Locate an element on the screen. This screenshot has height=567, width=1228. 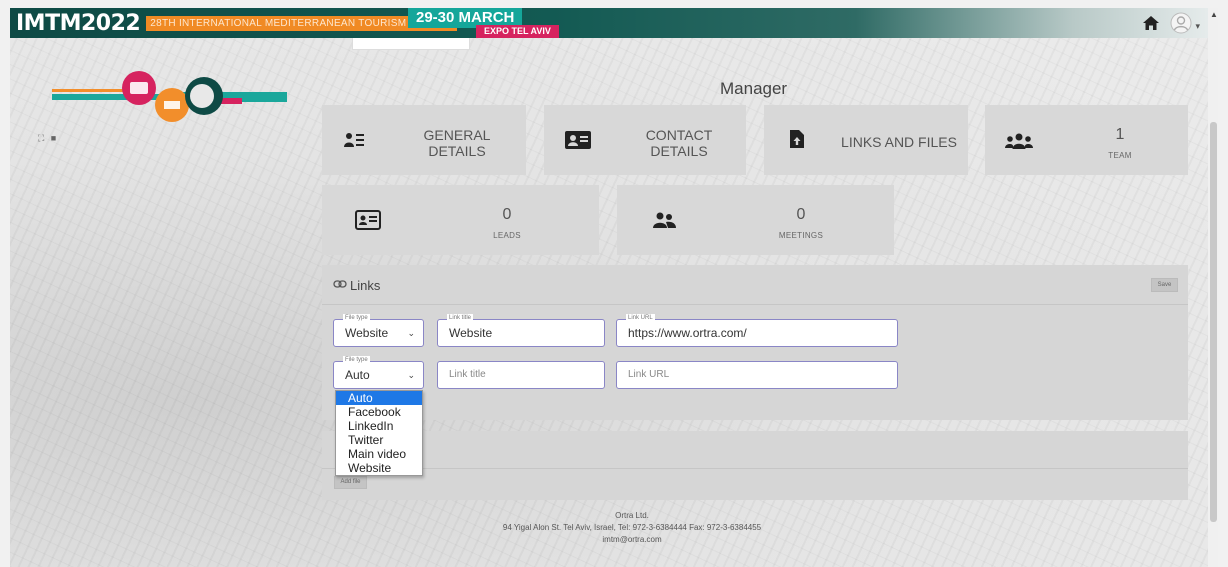
meetings-label: MEETINGS is located at coordinates (801, 235).